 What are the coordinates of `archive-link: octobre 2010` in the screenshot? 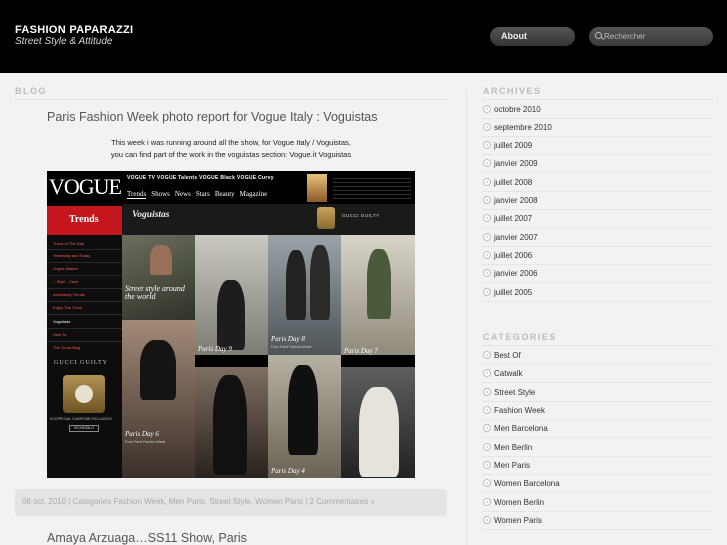 It's located at (512, 109).